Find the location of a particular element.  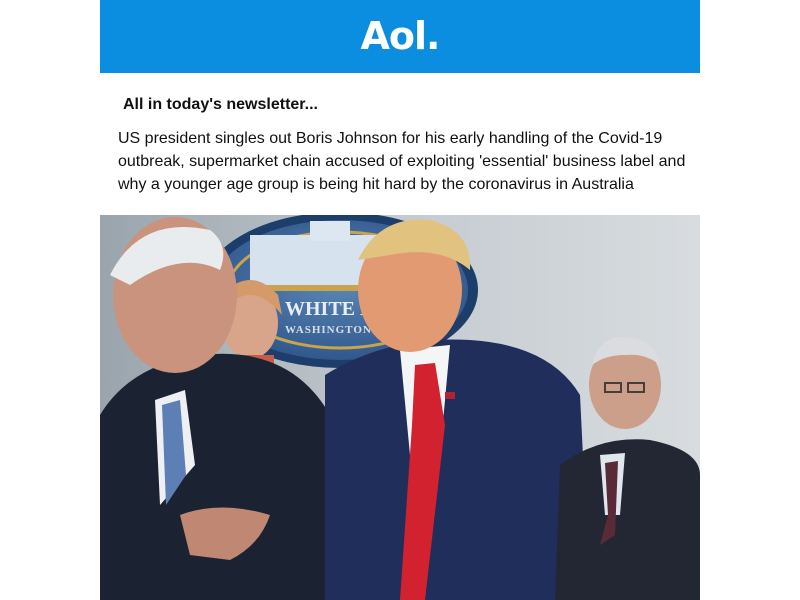

aol-logo: Aol. is located at coordinates (401, 36).